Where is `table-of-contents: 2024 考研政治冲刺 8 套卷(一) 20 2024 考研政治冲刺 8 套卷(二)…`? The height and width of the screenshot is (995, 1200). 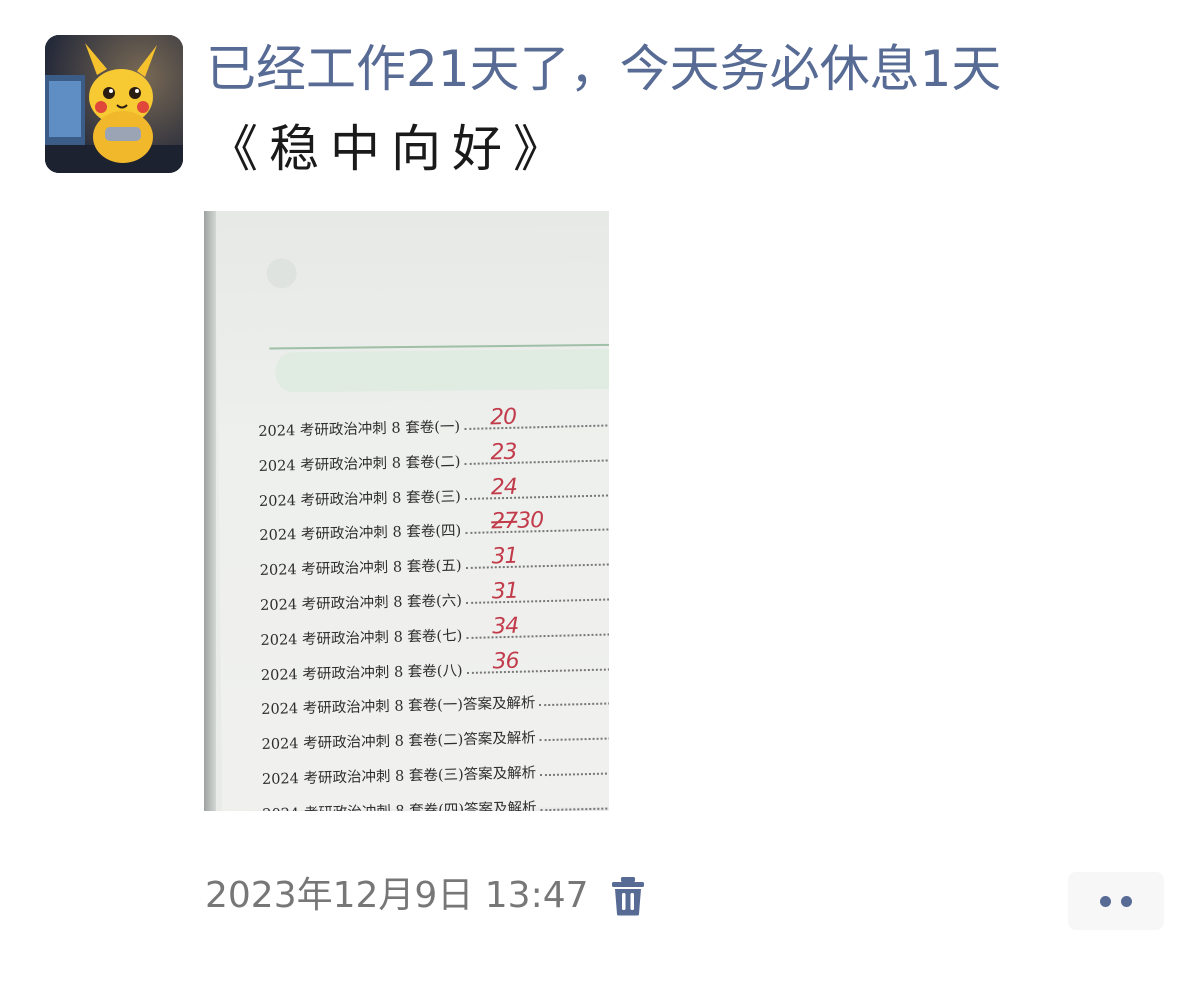 table-of-contents: 2024 考研政治冲刺 8 套卷(一) 20 2024 考研政治冲刺 8 套卷(二)… is located at coordinates (433, 608).